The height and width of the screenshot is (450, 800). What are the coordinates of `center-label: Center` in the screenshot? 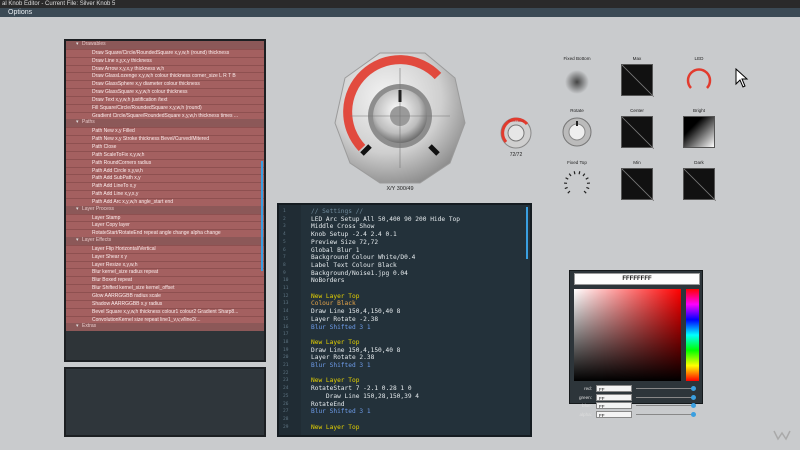 It's located at (637, 110).